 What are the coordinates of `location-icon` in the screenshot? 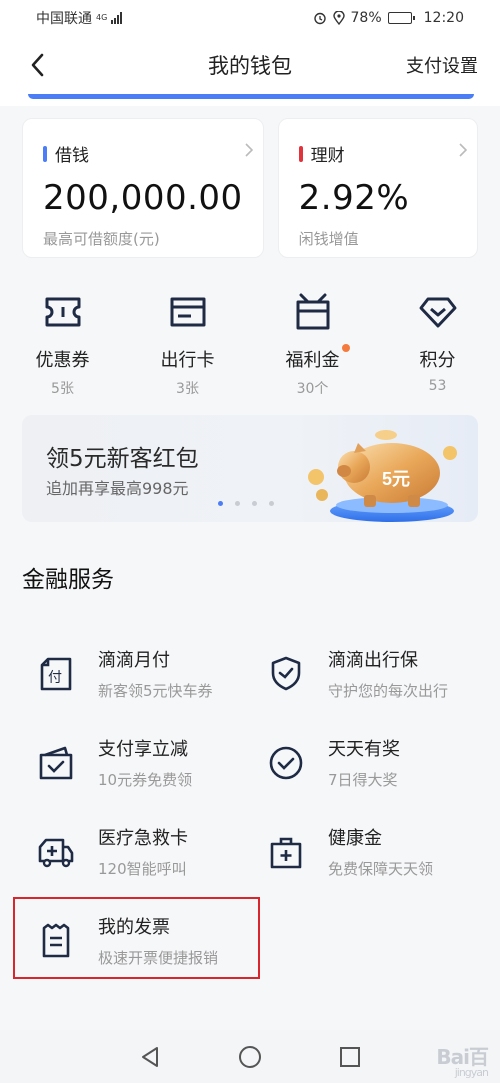 It's located at (338, 18).